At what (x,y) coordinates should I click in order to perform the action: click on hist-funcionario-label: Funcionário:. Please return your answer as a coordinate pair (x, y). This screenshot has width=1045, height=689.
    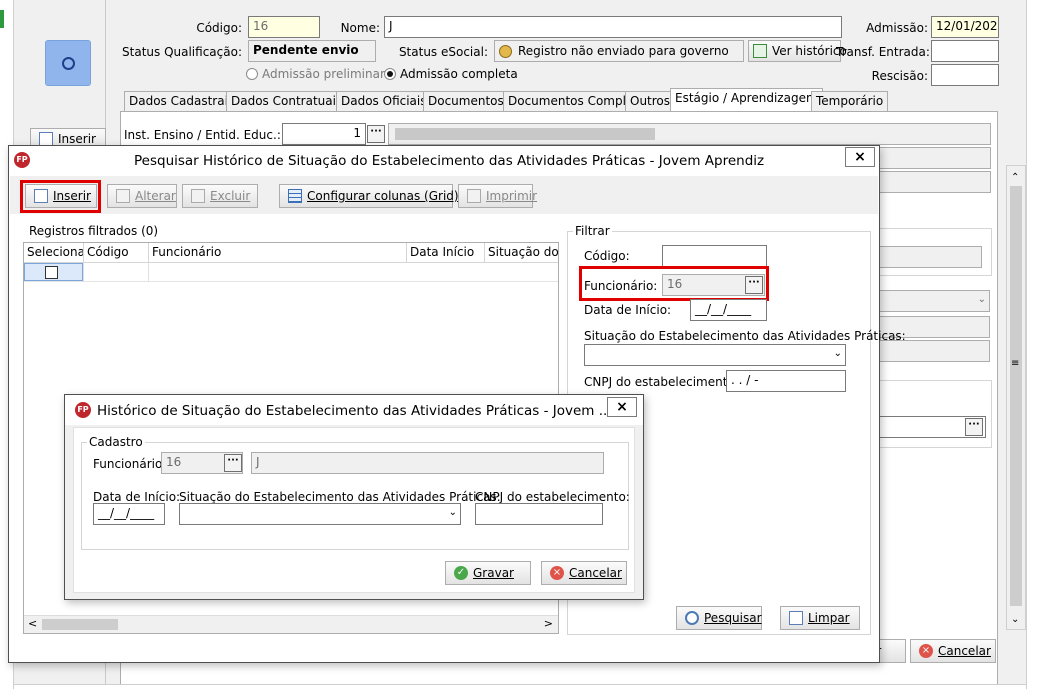
    Looking at the image, I should click on (130, 464).